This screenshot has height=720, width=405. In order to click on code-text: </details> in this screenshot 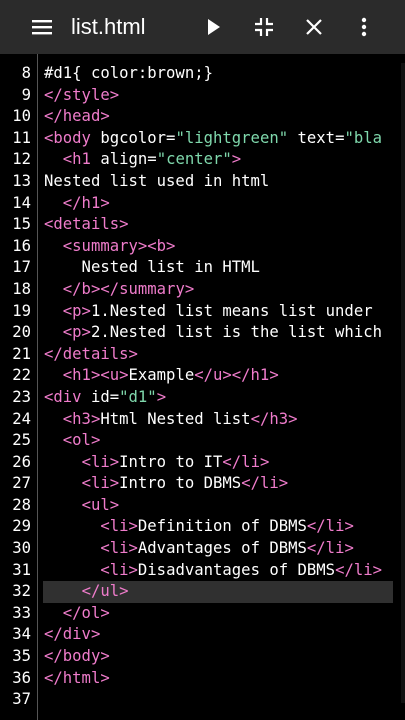, I will do `click(218, 355)`.